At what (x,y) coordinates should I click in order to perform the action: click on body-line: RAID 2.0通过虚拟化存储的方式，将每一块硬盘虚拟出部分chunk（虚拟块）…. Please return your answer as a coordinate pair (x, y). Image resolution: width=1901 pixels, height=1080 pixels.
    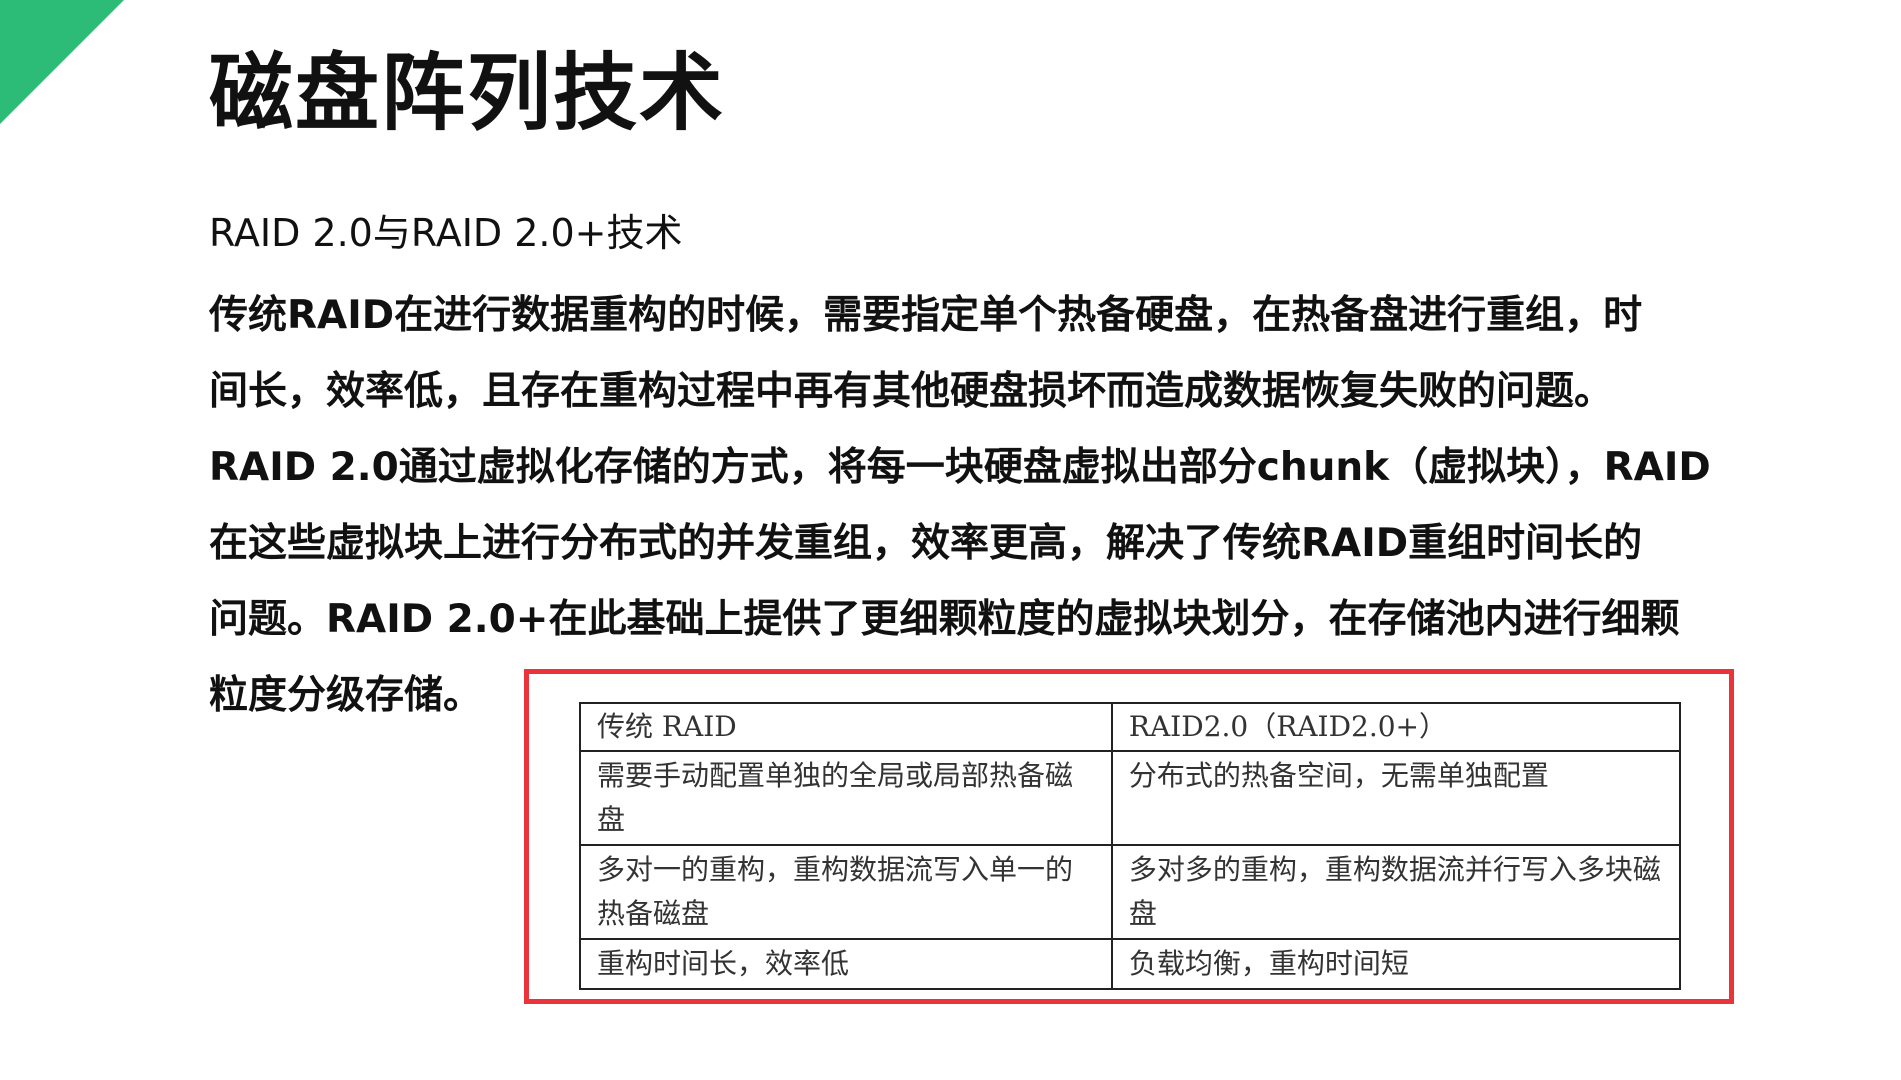
    Looking at the image, I should click on (960, 467).